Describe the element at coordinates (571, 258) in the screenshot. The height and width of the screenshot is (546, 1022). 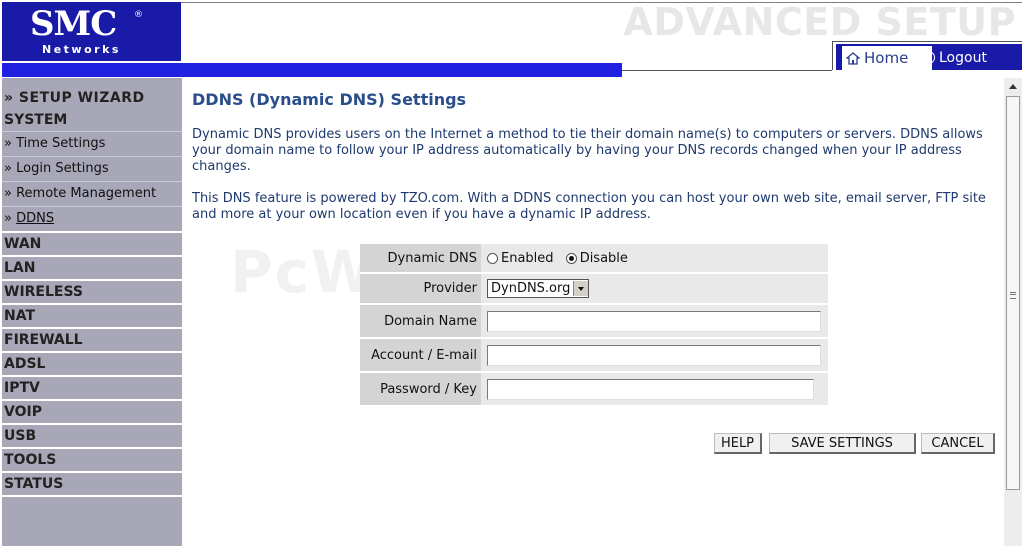
I see `disable-radio` at that location.